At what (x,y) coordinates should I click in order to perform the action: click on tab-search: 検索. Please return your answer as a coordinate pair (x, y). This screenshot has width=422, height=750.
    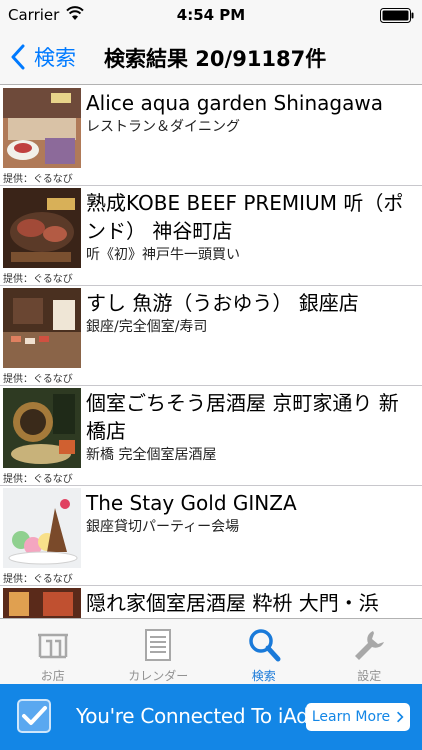
    Looking at the image, I should click on (264, 652).